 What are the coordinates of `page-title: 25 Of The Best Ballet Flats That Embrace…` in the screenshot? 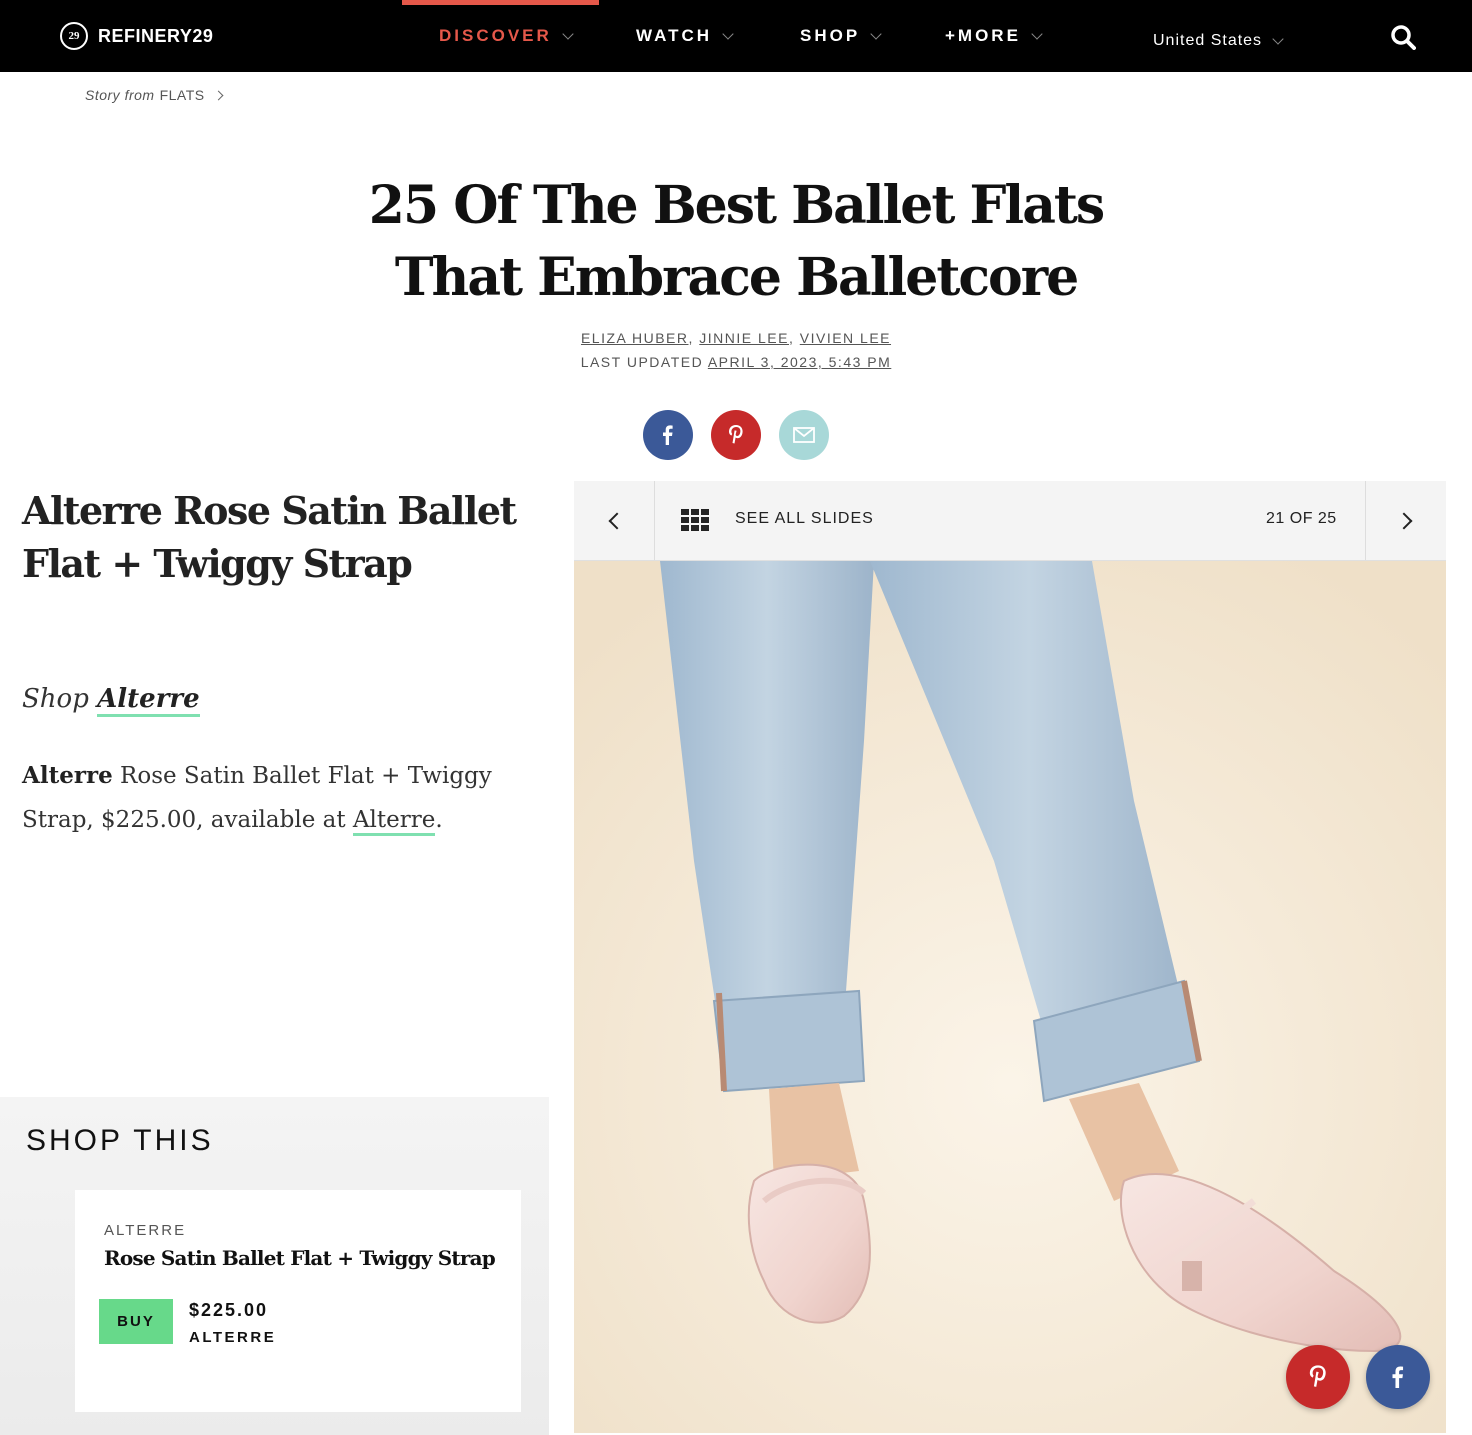 It's located at (736, 241).